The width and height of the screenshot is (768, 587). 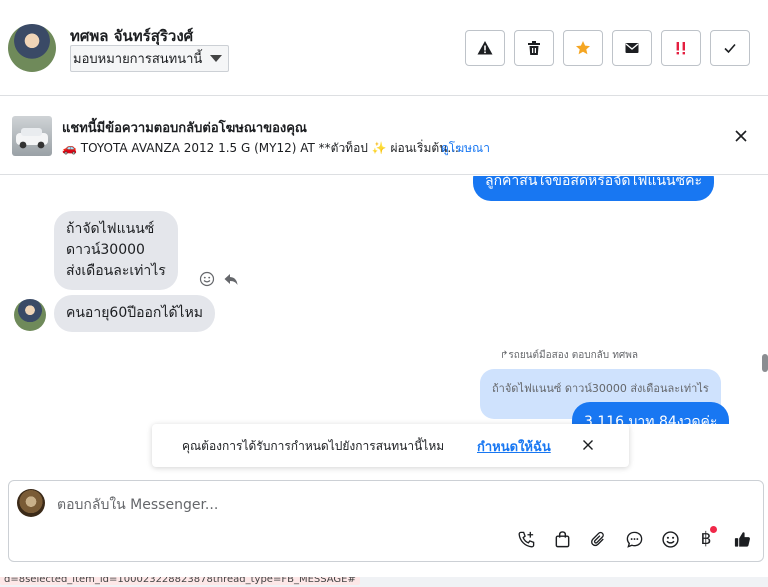 I want to click on spam-report-button, so click(x=485, y=48).